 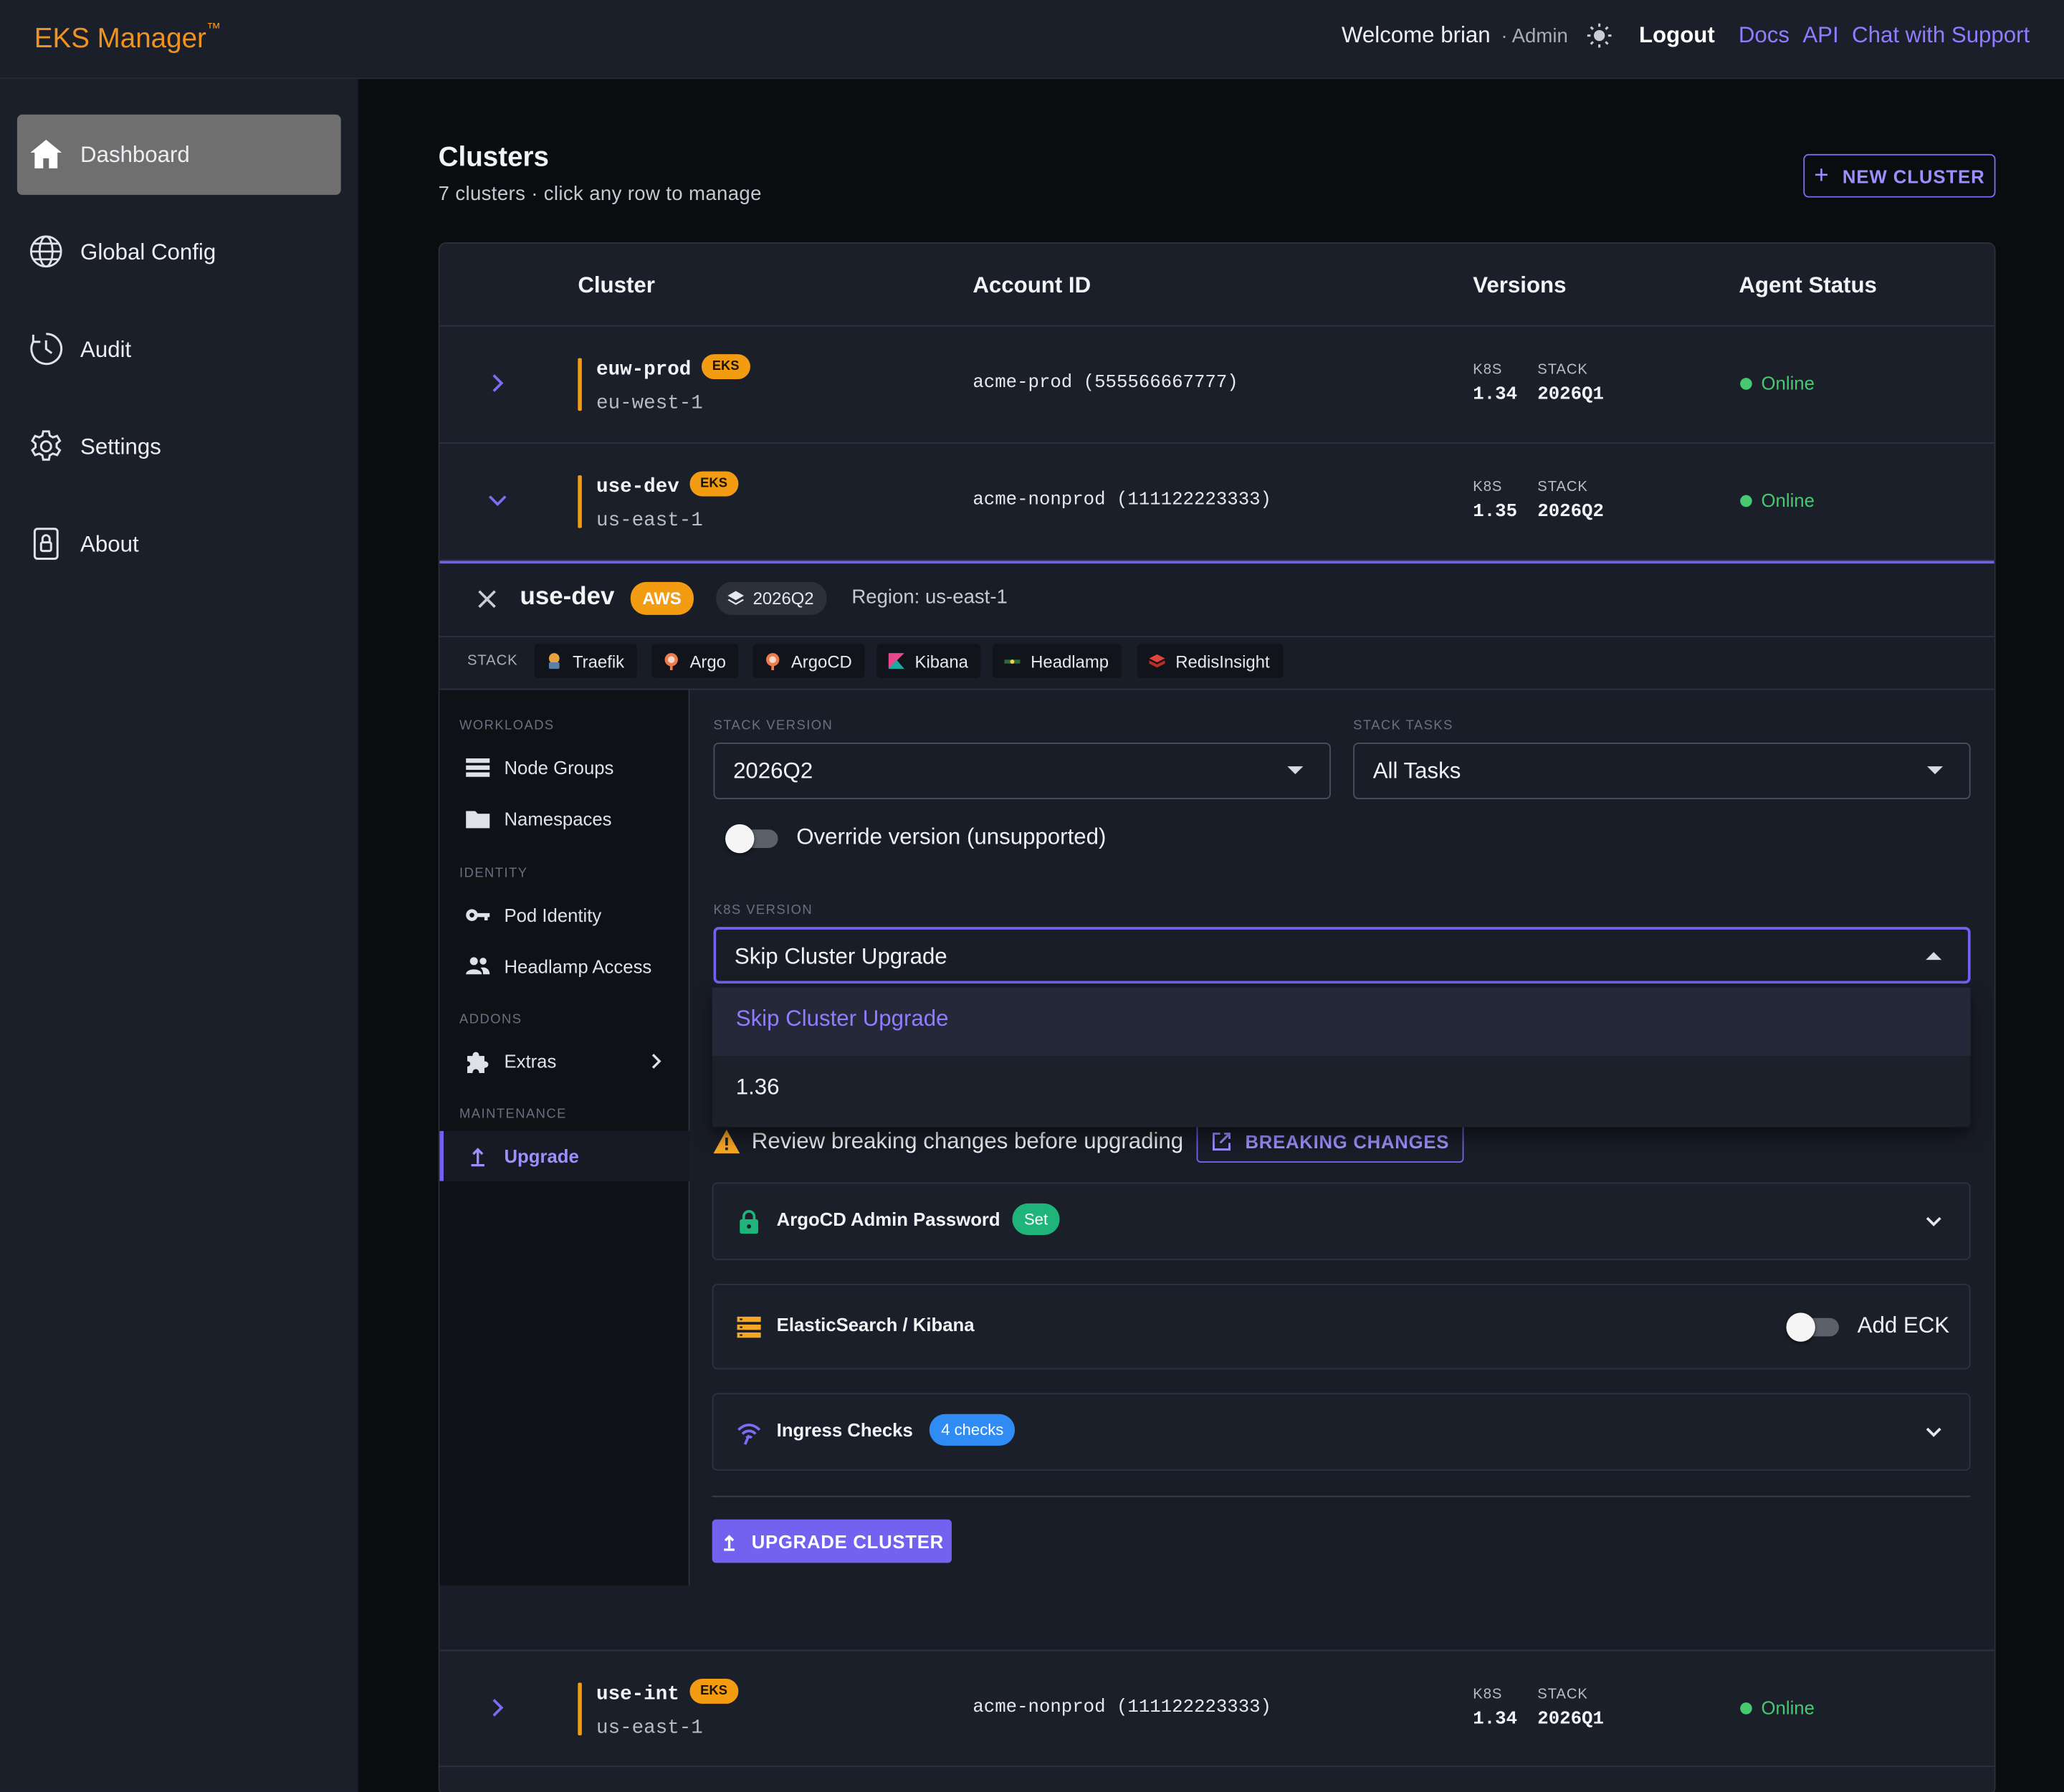 I want to click on table-header: Cluster Account ID Versions Agent Status, so click(x=1216, y=285).